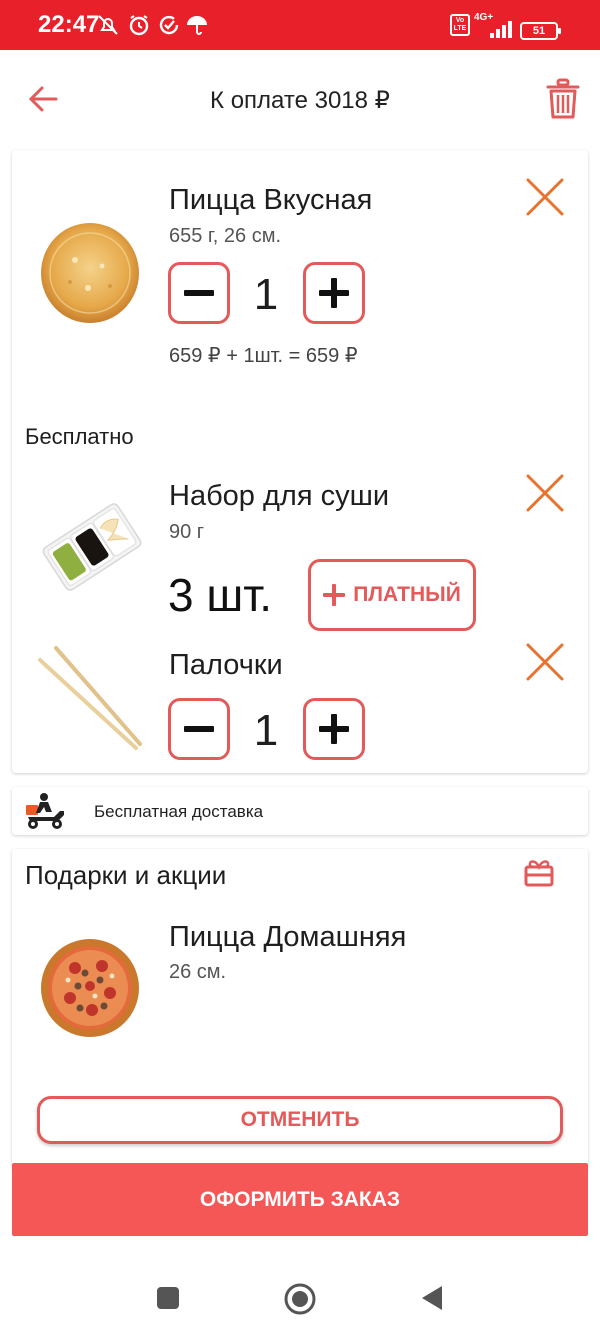 The width and height of the screenshot is (600, 1332). What do you see at coordinates (197, 25) in the screenshot?
I see `umbrella-icon` at bounding box center [197, 25].